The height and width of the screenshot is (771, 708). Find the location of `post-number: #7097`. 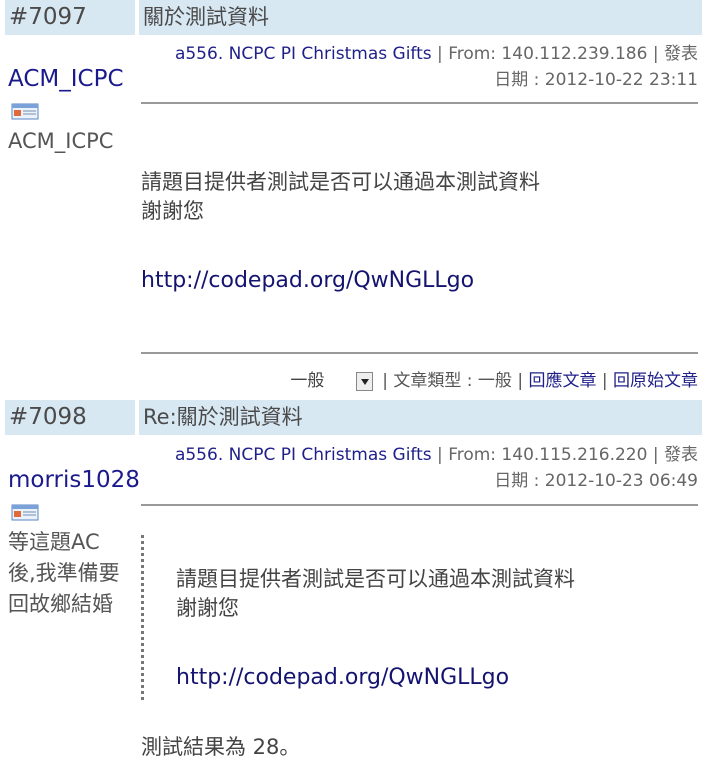

post-number: #7097 is located at coordinates (70, 17).